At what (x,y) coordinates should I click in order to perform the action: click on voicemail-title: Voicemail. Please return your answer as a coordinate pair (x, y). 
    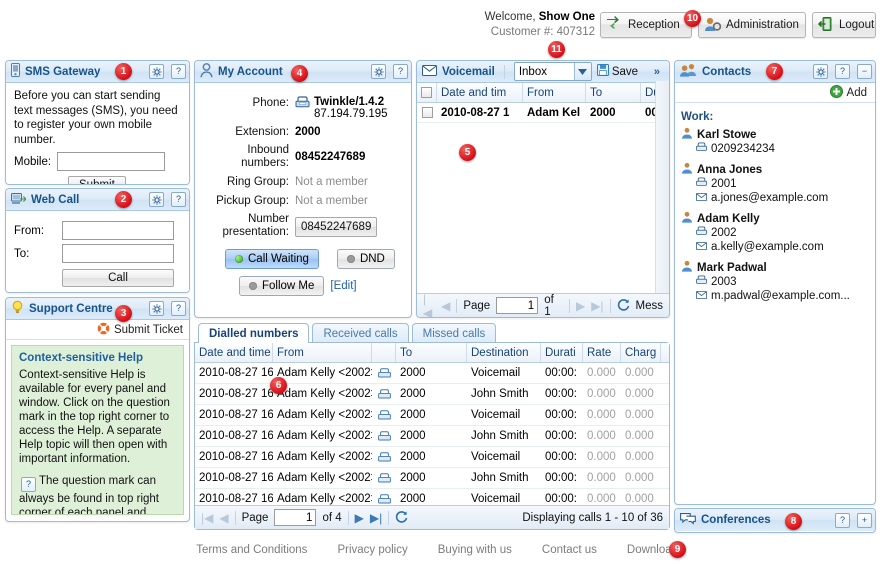
    Looking at the image, I should click on (468, 71).